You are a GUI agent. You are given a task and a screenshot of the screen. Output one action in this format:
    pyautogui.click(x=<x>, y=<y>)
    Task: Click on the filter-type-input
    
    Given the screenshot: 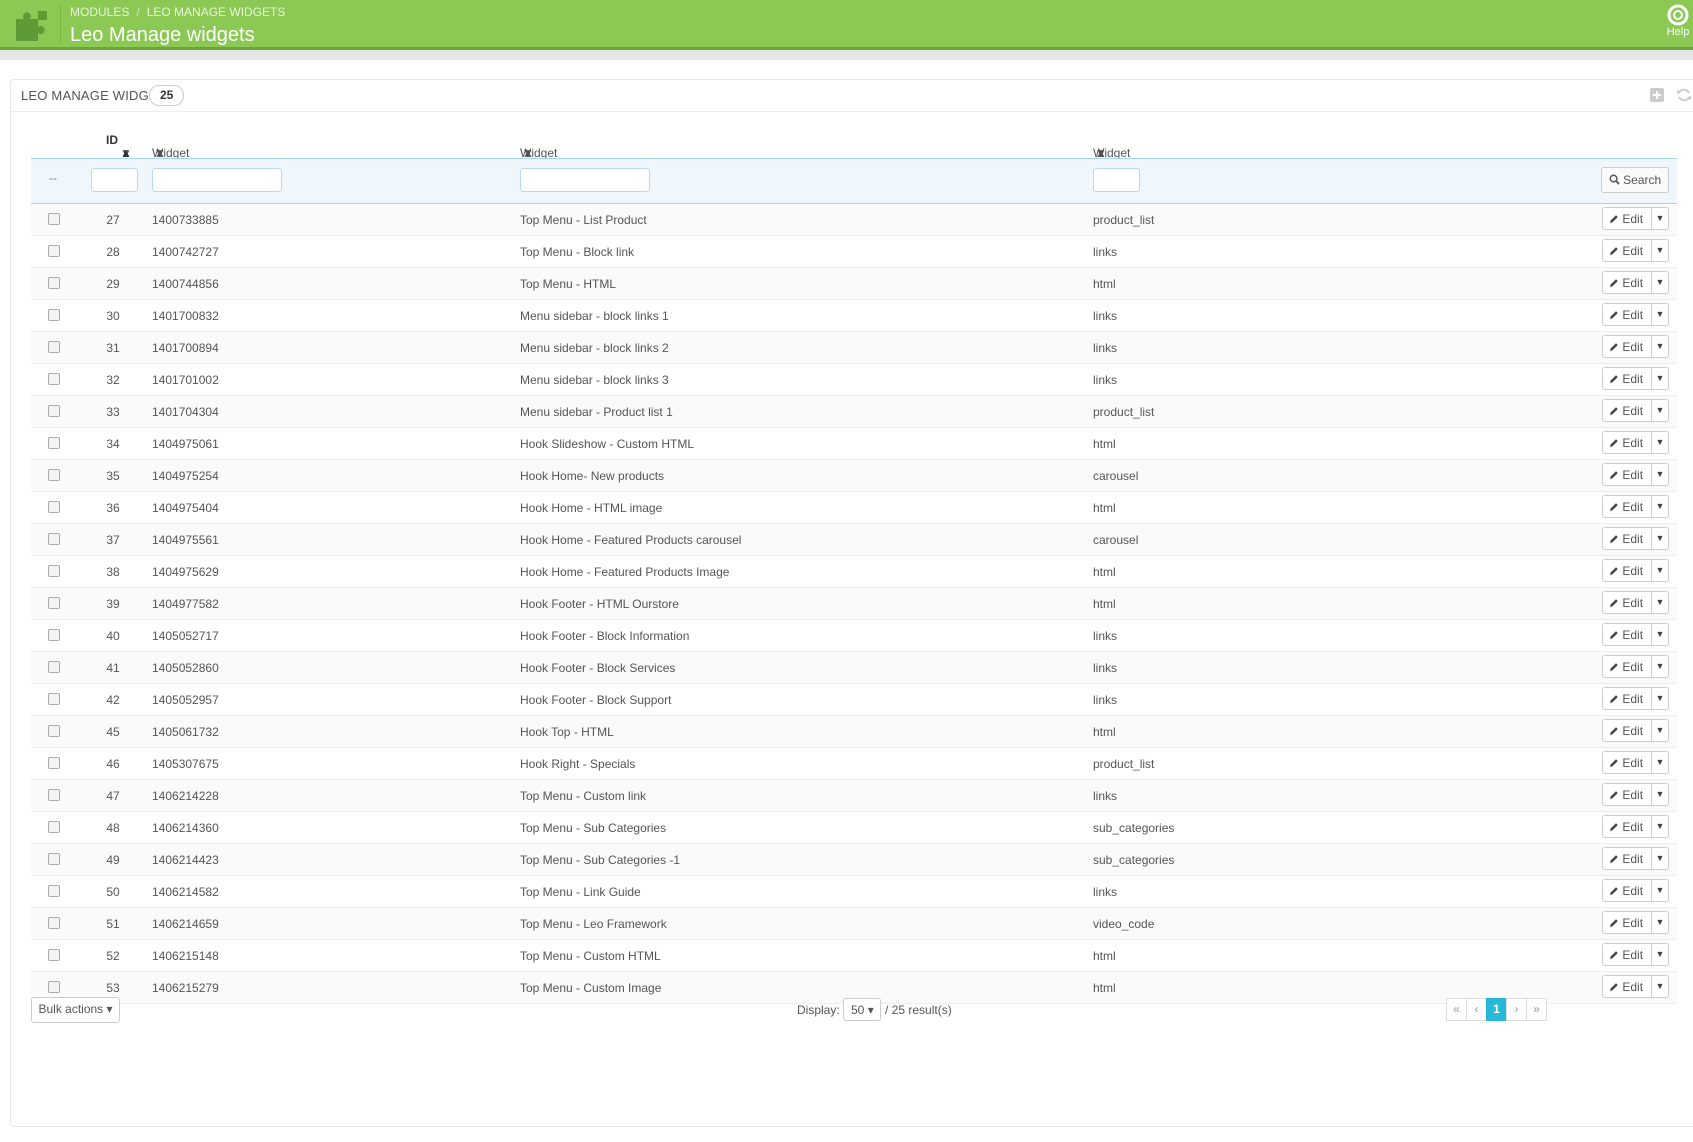 What is the action you would take?
    pyautogui.click(x=1116, y=180)
    